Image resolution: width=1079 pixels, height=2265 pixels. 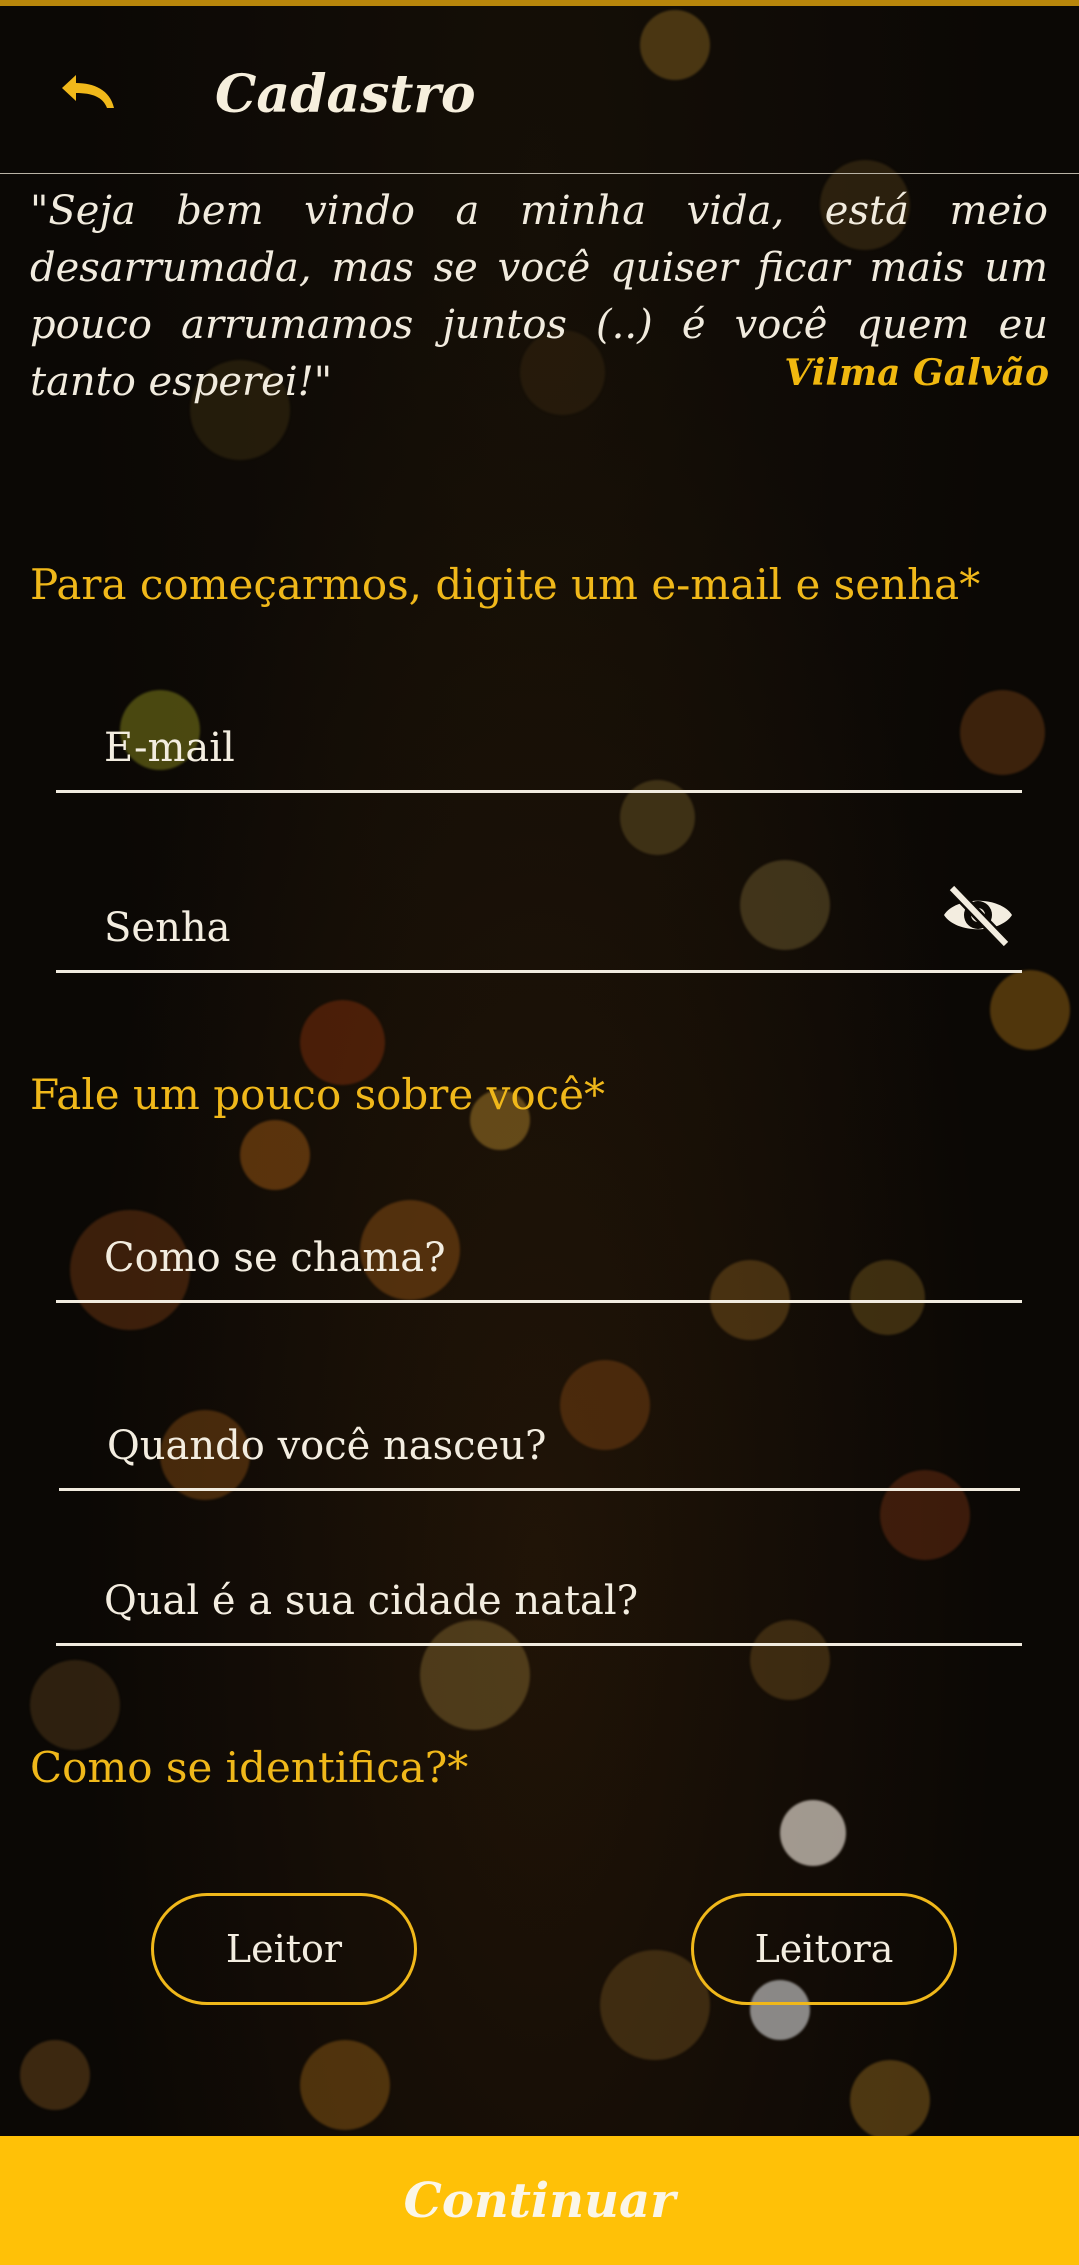 I want to click on leitor-option-button: Leitor, so click(x=284, y=1949).